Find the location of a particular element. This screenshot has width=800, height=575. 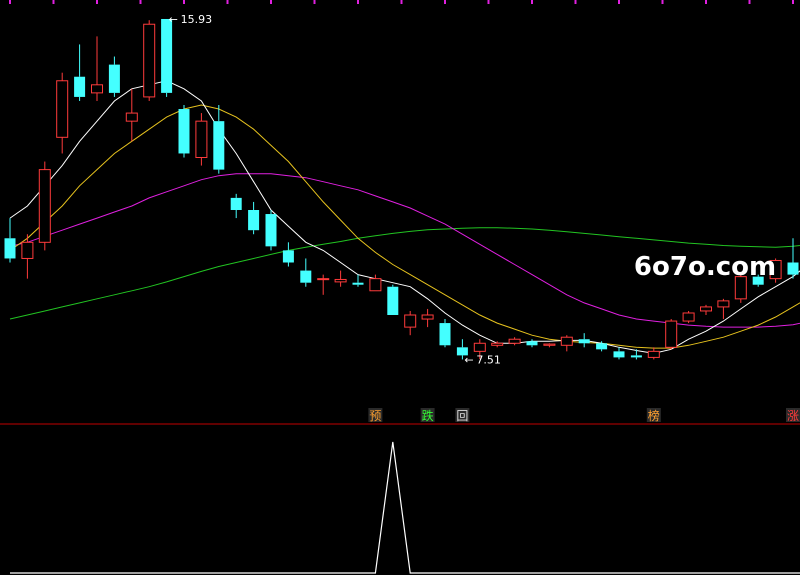

high-price-arrow: ← is located at coordinates (173, 19).